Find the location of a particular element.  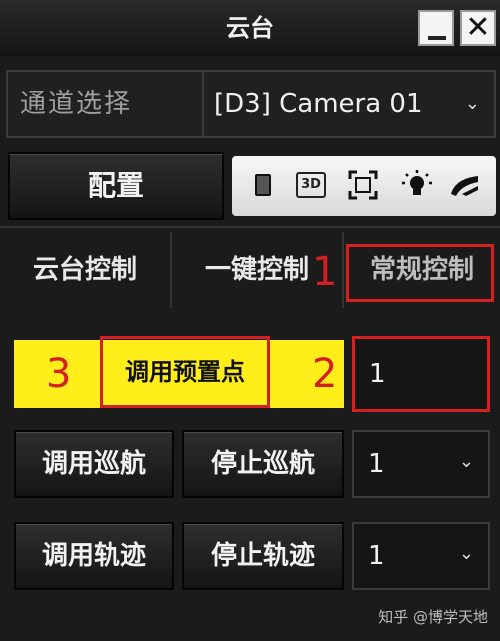

light-bulb-icon is located at coordinates (417, 185).